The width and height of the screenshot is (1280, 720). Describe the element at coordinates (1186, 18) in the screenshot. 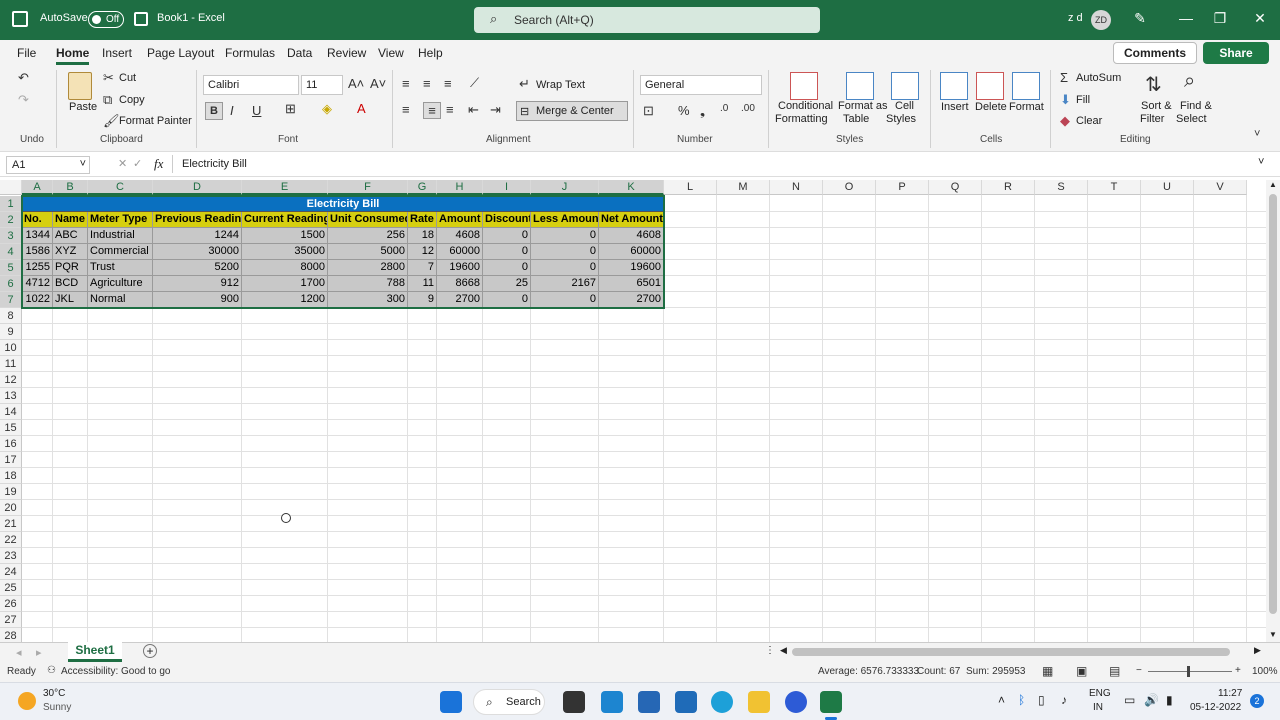

I see `minimize-icon: —` at that location.